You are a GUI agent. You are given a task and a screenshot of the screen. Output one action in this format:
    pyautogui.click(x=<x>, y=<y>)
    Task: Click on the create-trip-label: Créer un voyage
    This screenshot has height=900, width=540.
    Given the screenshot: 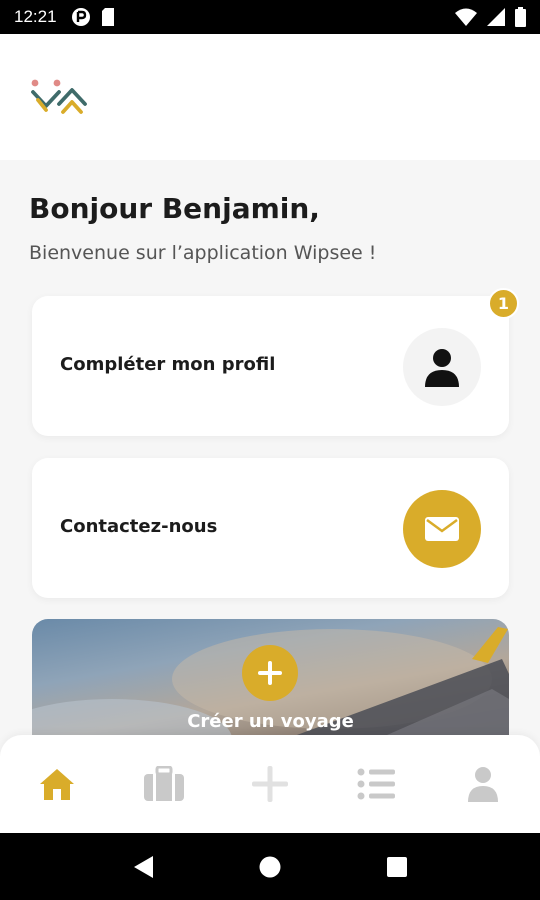 What is the action you would take?
    pyautogui.click(x=270, y=721)
    